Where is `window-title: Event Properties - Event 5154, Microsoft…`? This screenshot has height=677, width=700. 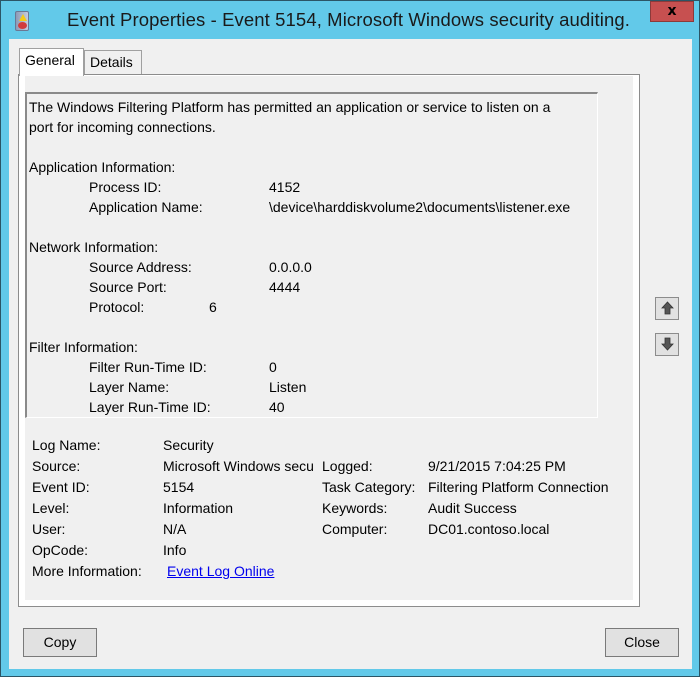 window-title: Event Properties - Event 5154, Microsoft… is located at coordinates (348, 19).